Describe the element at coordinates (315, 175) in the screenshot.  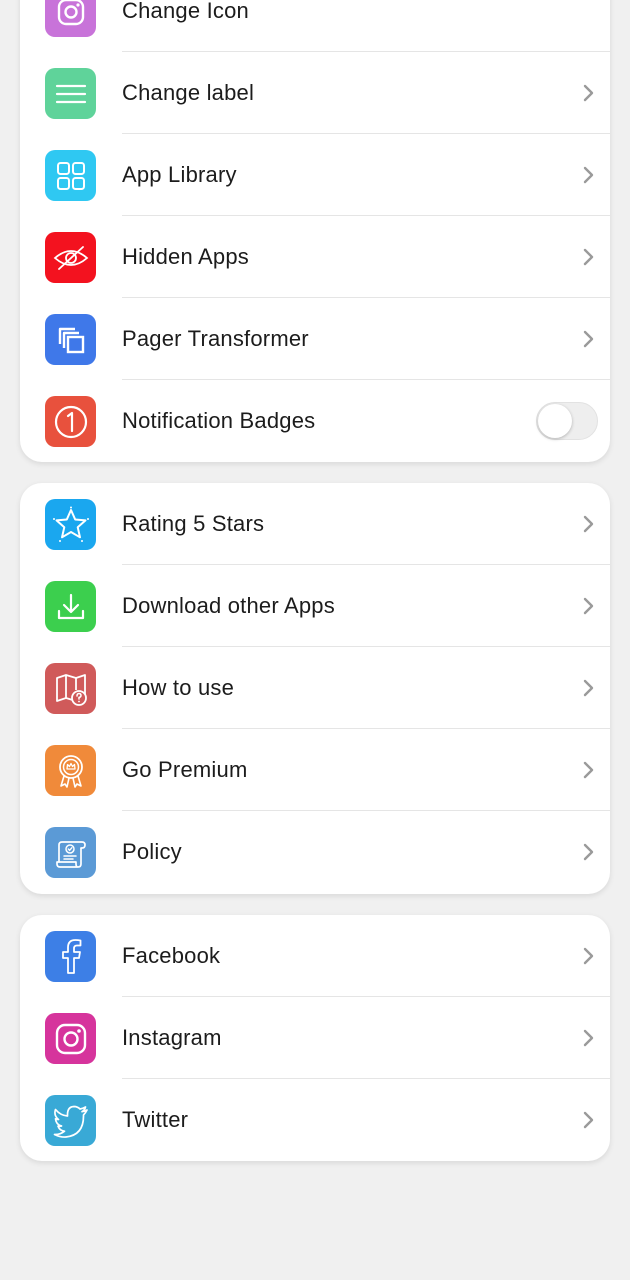
I see `row-app-library: App Library` at that location.